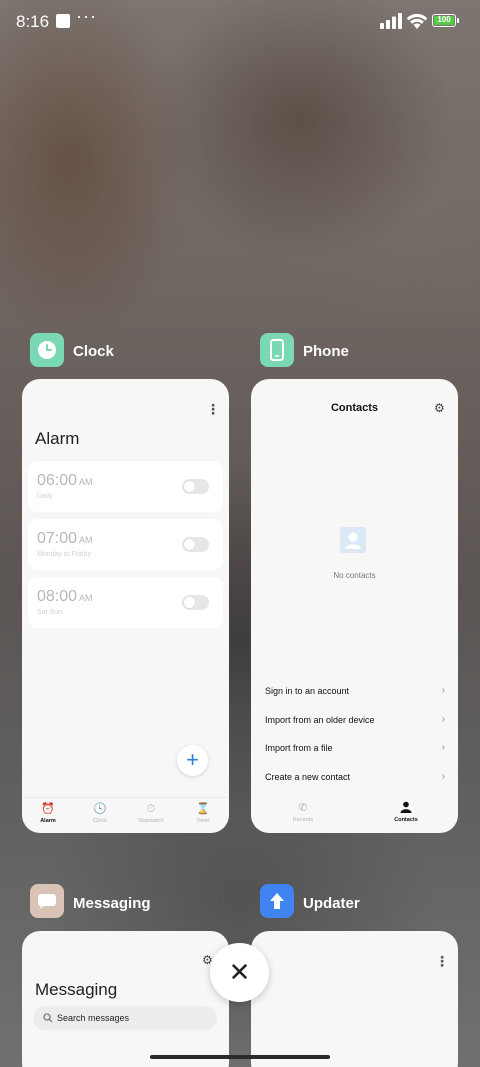 This screenshot has width=480, height=1067. Describe the element at coordinates (406, 808) in the screenshot. I see `person-icon` at that location.